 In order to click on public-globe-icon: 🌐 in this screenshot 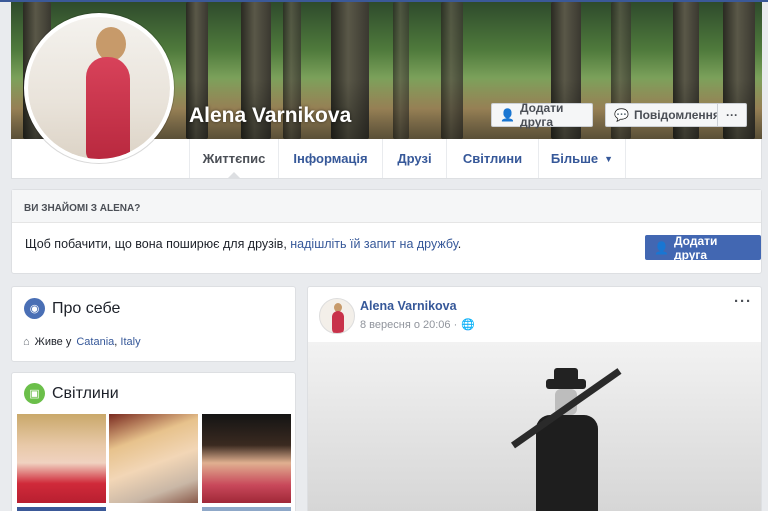, I will do `click(468, 325)`.